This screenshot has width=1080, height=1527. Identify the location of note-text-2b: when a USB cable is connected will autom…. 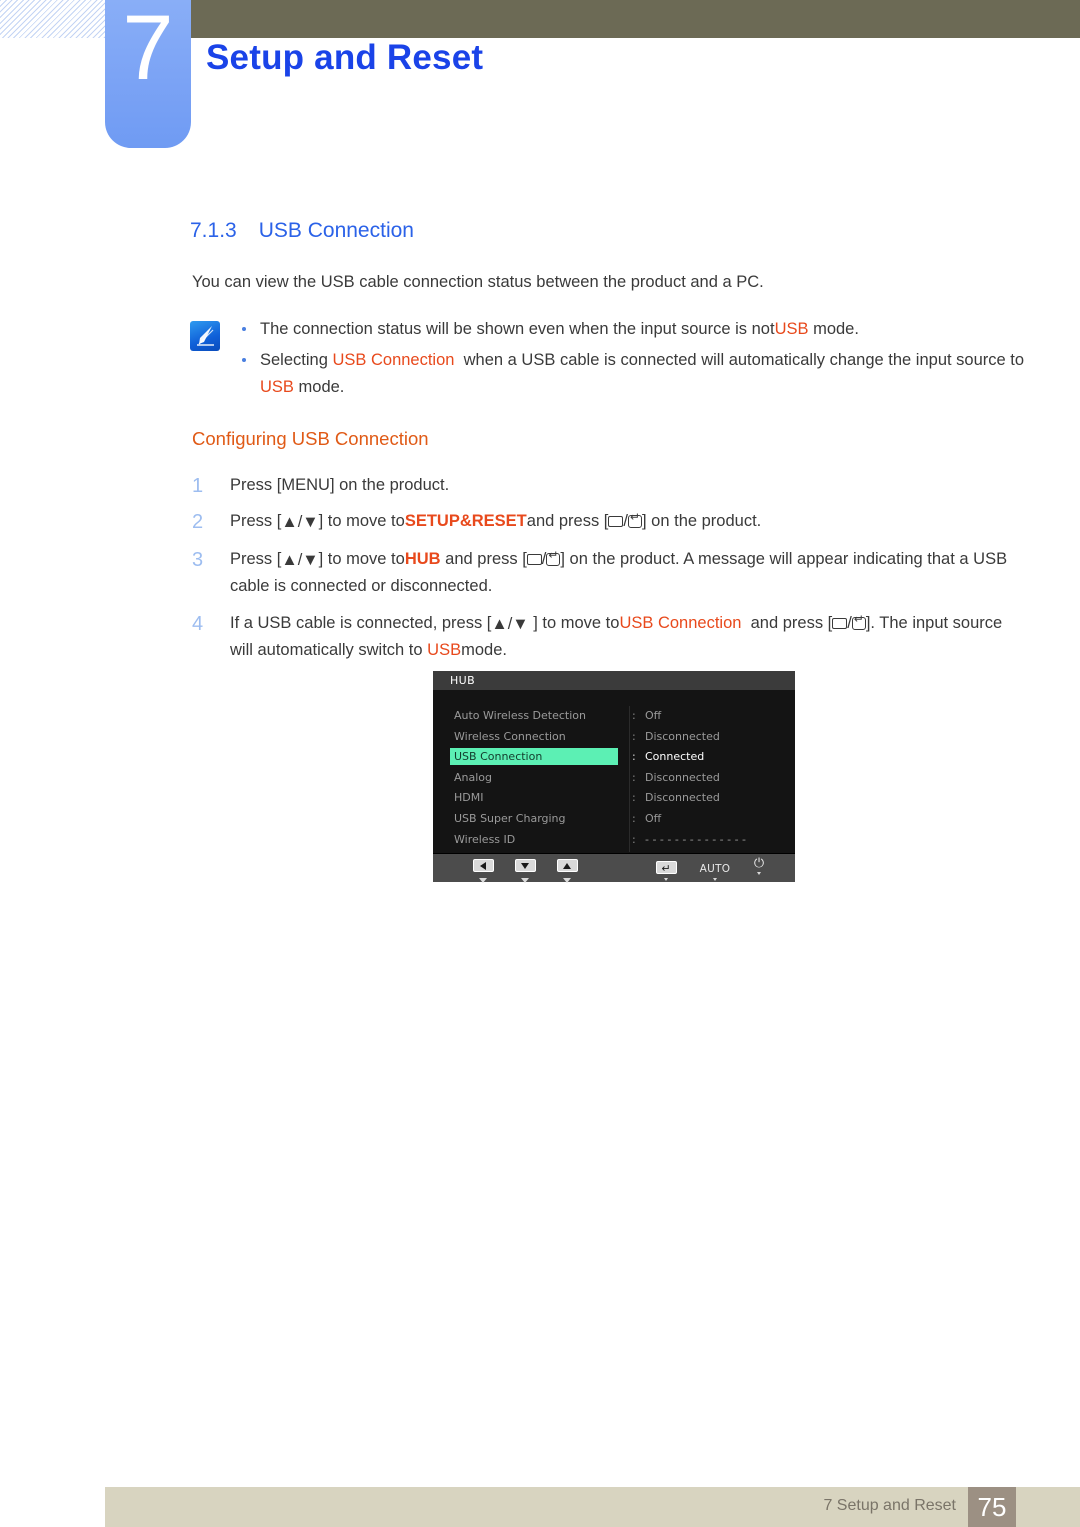
(739, 360).